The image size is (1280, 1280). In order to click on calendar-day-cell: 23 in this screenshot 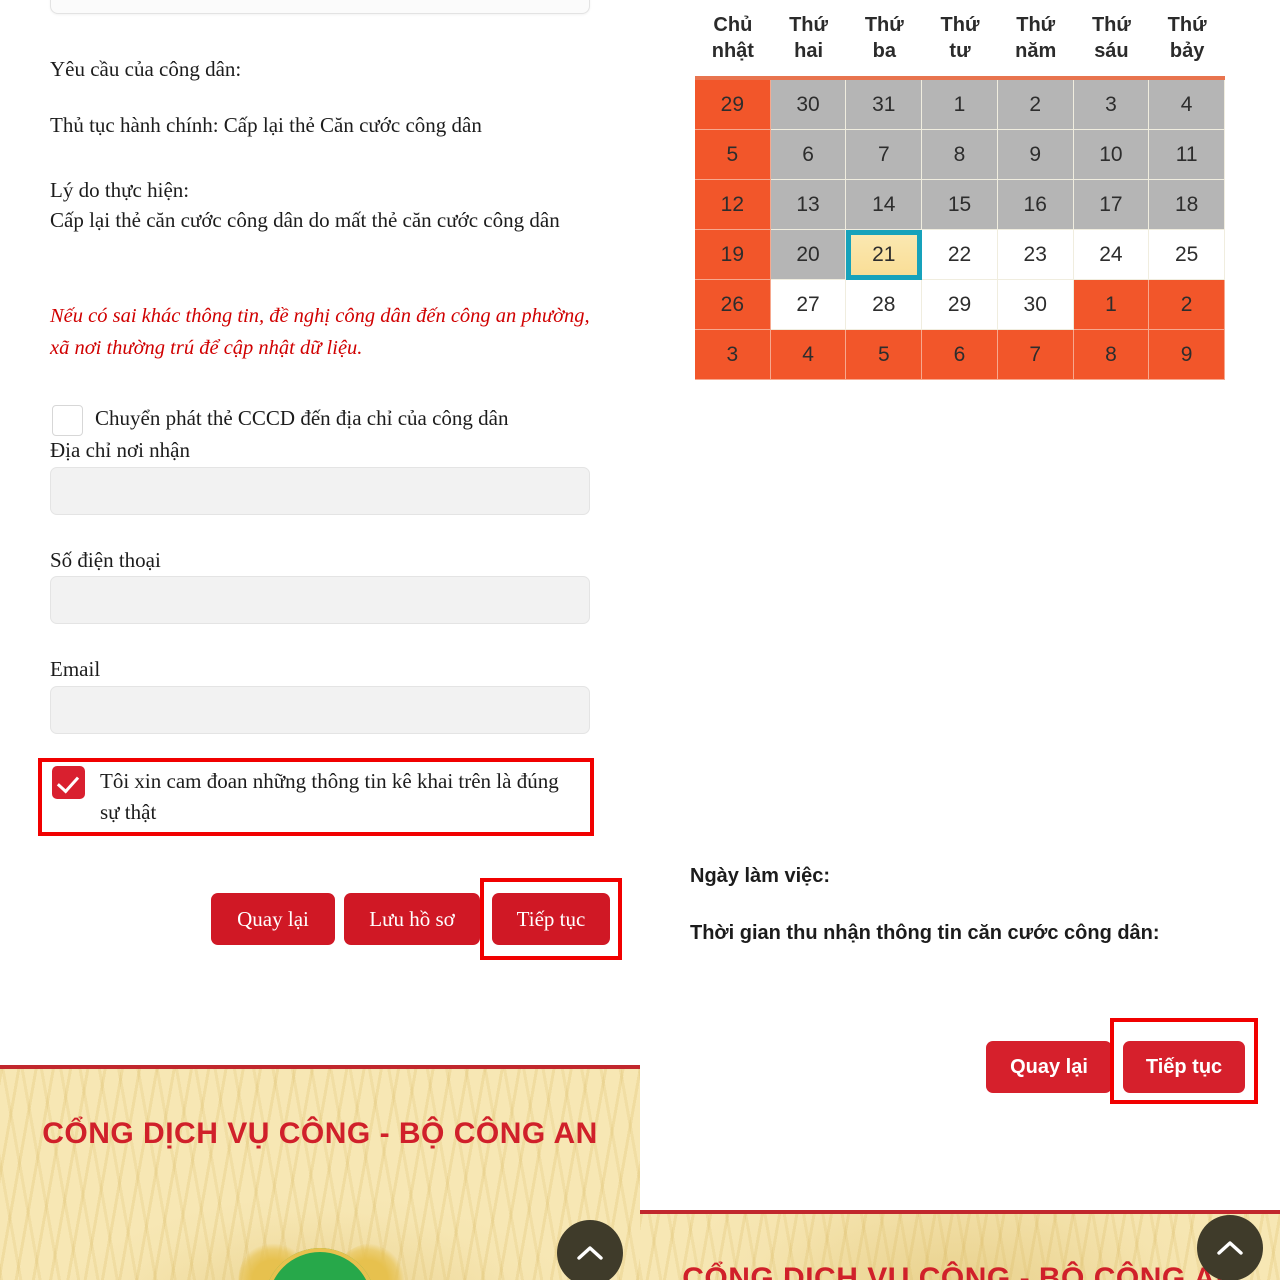, I will do `click(1035, 255)`.